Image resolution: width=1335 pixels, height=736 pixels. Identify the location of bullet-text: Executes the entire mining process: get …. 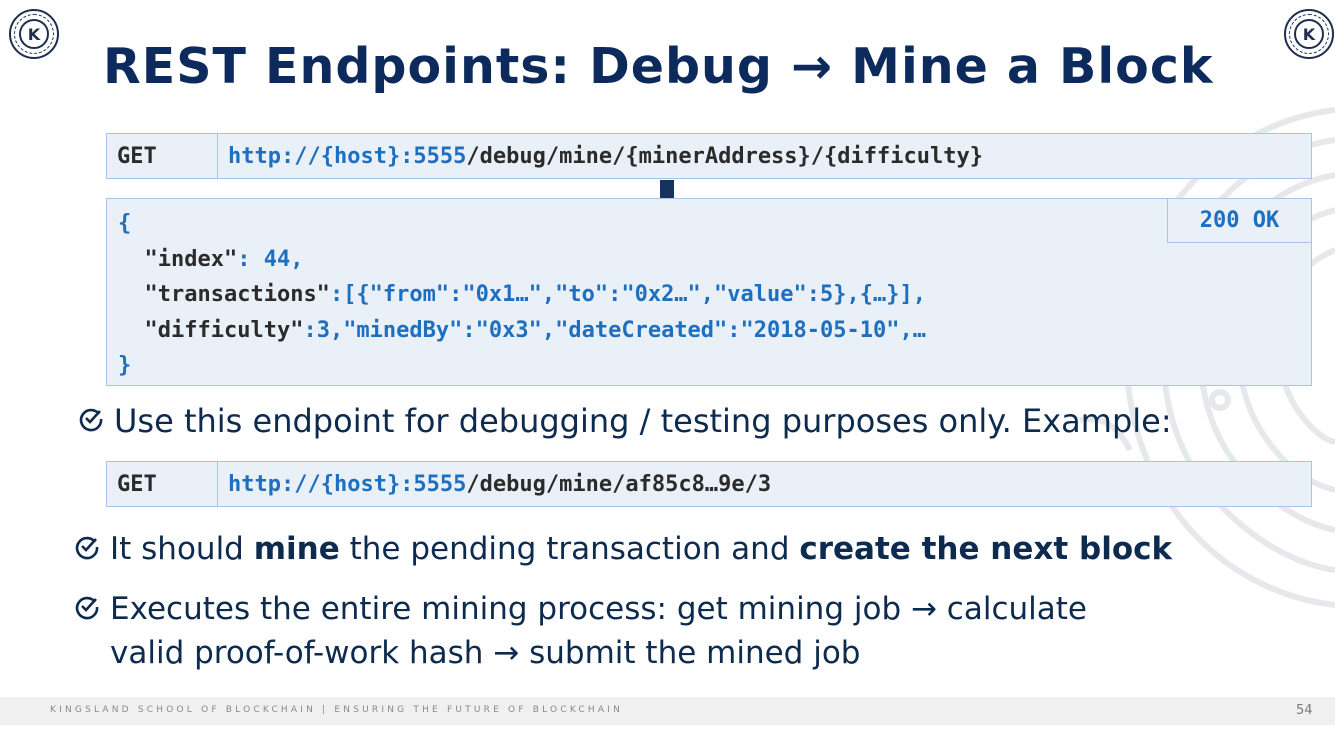
(598, 609).